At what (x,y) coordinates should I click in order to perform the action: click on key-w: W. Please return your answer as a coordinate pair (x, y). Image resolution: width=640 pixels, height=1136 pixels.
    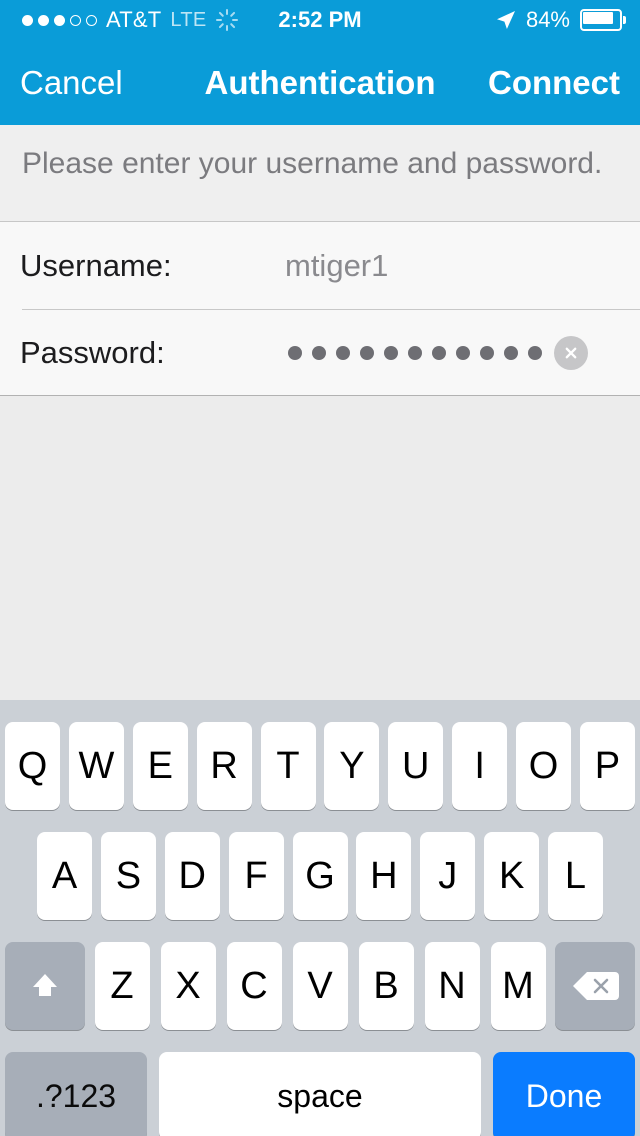
    Looking at the image, I should click on (96, 766).